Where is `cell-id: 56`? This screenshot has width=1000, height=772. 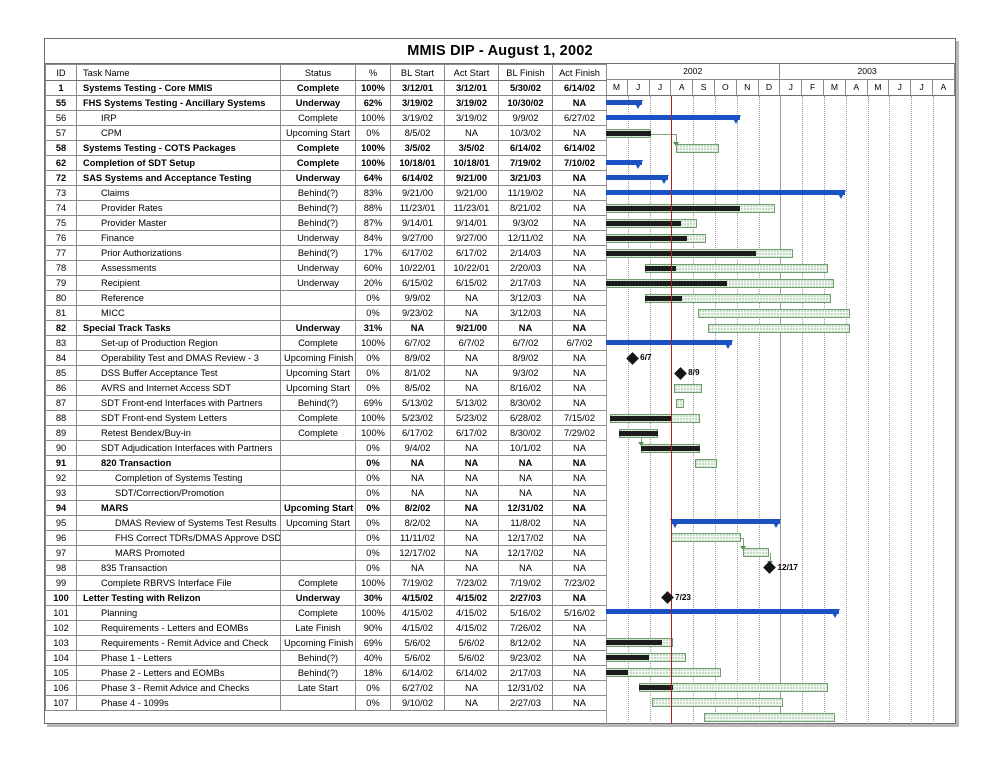
cell-id: 56 is located at coordinates (61, 118).